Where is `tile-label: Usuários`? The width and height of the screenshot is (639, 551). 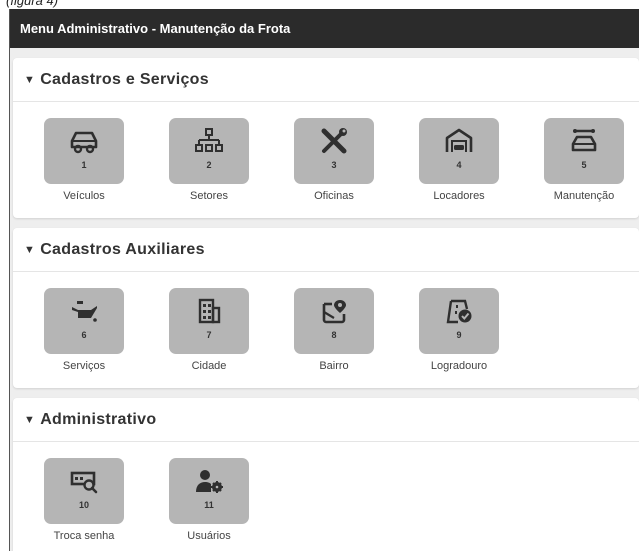
tile-label: Usuários is located at coordinates (209, 536).